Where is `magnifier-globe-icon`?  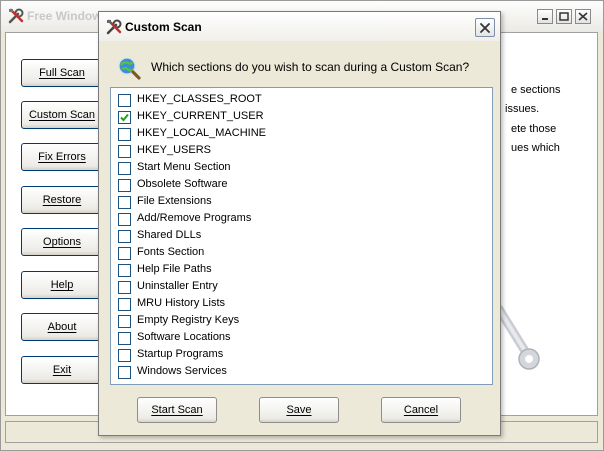 magnifier-globe-icon is located at coordinates (129, 69).